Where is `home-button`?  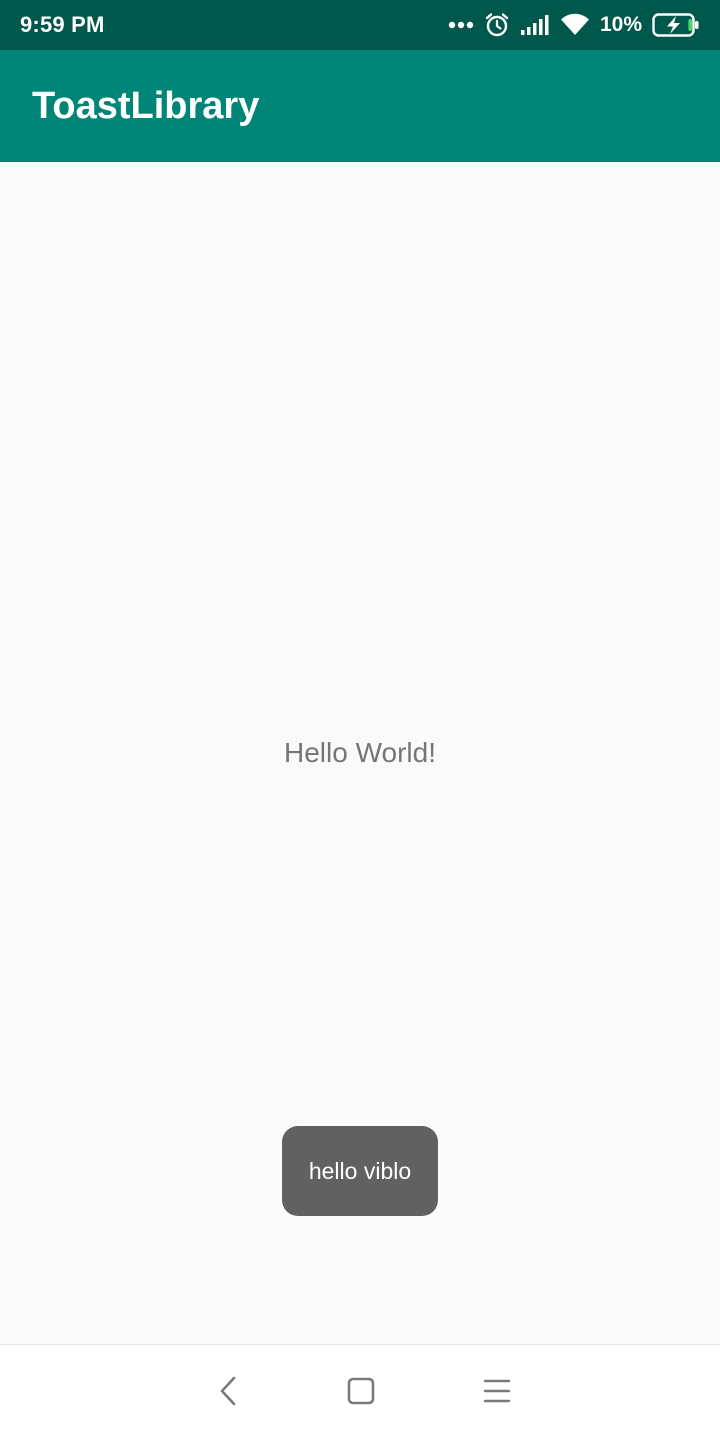
home-button is located at coordinates (361, 1393).